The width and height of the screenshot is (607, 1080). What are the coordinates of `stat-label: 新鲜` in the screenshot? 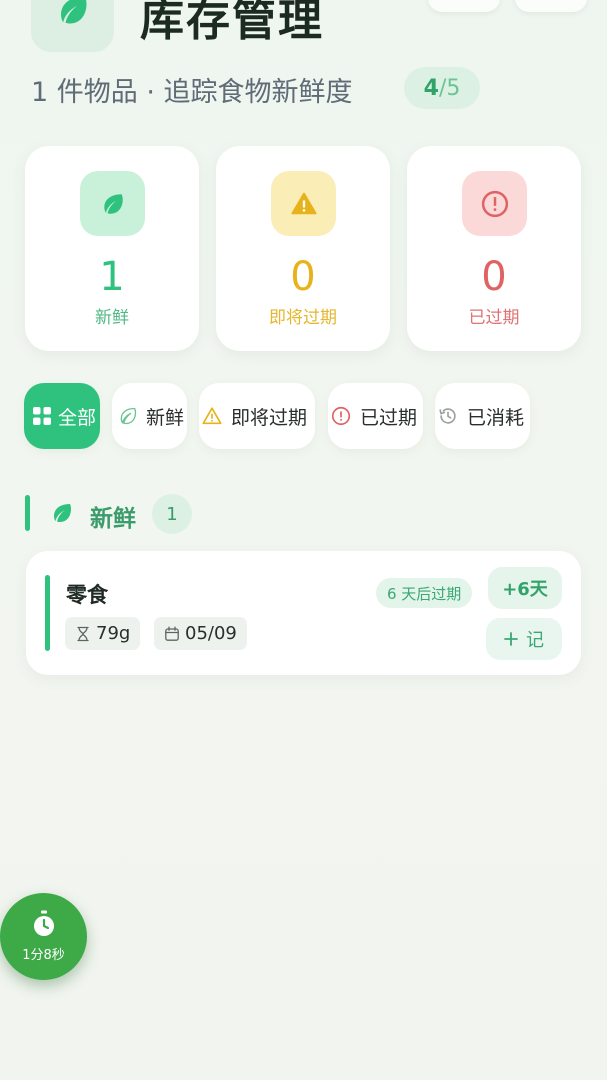 It's located at (112, 318).